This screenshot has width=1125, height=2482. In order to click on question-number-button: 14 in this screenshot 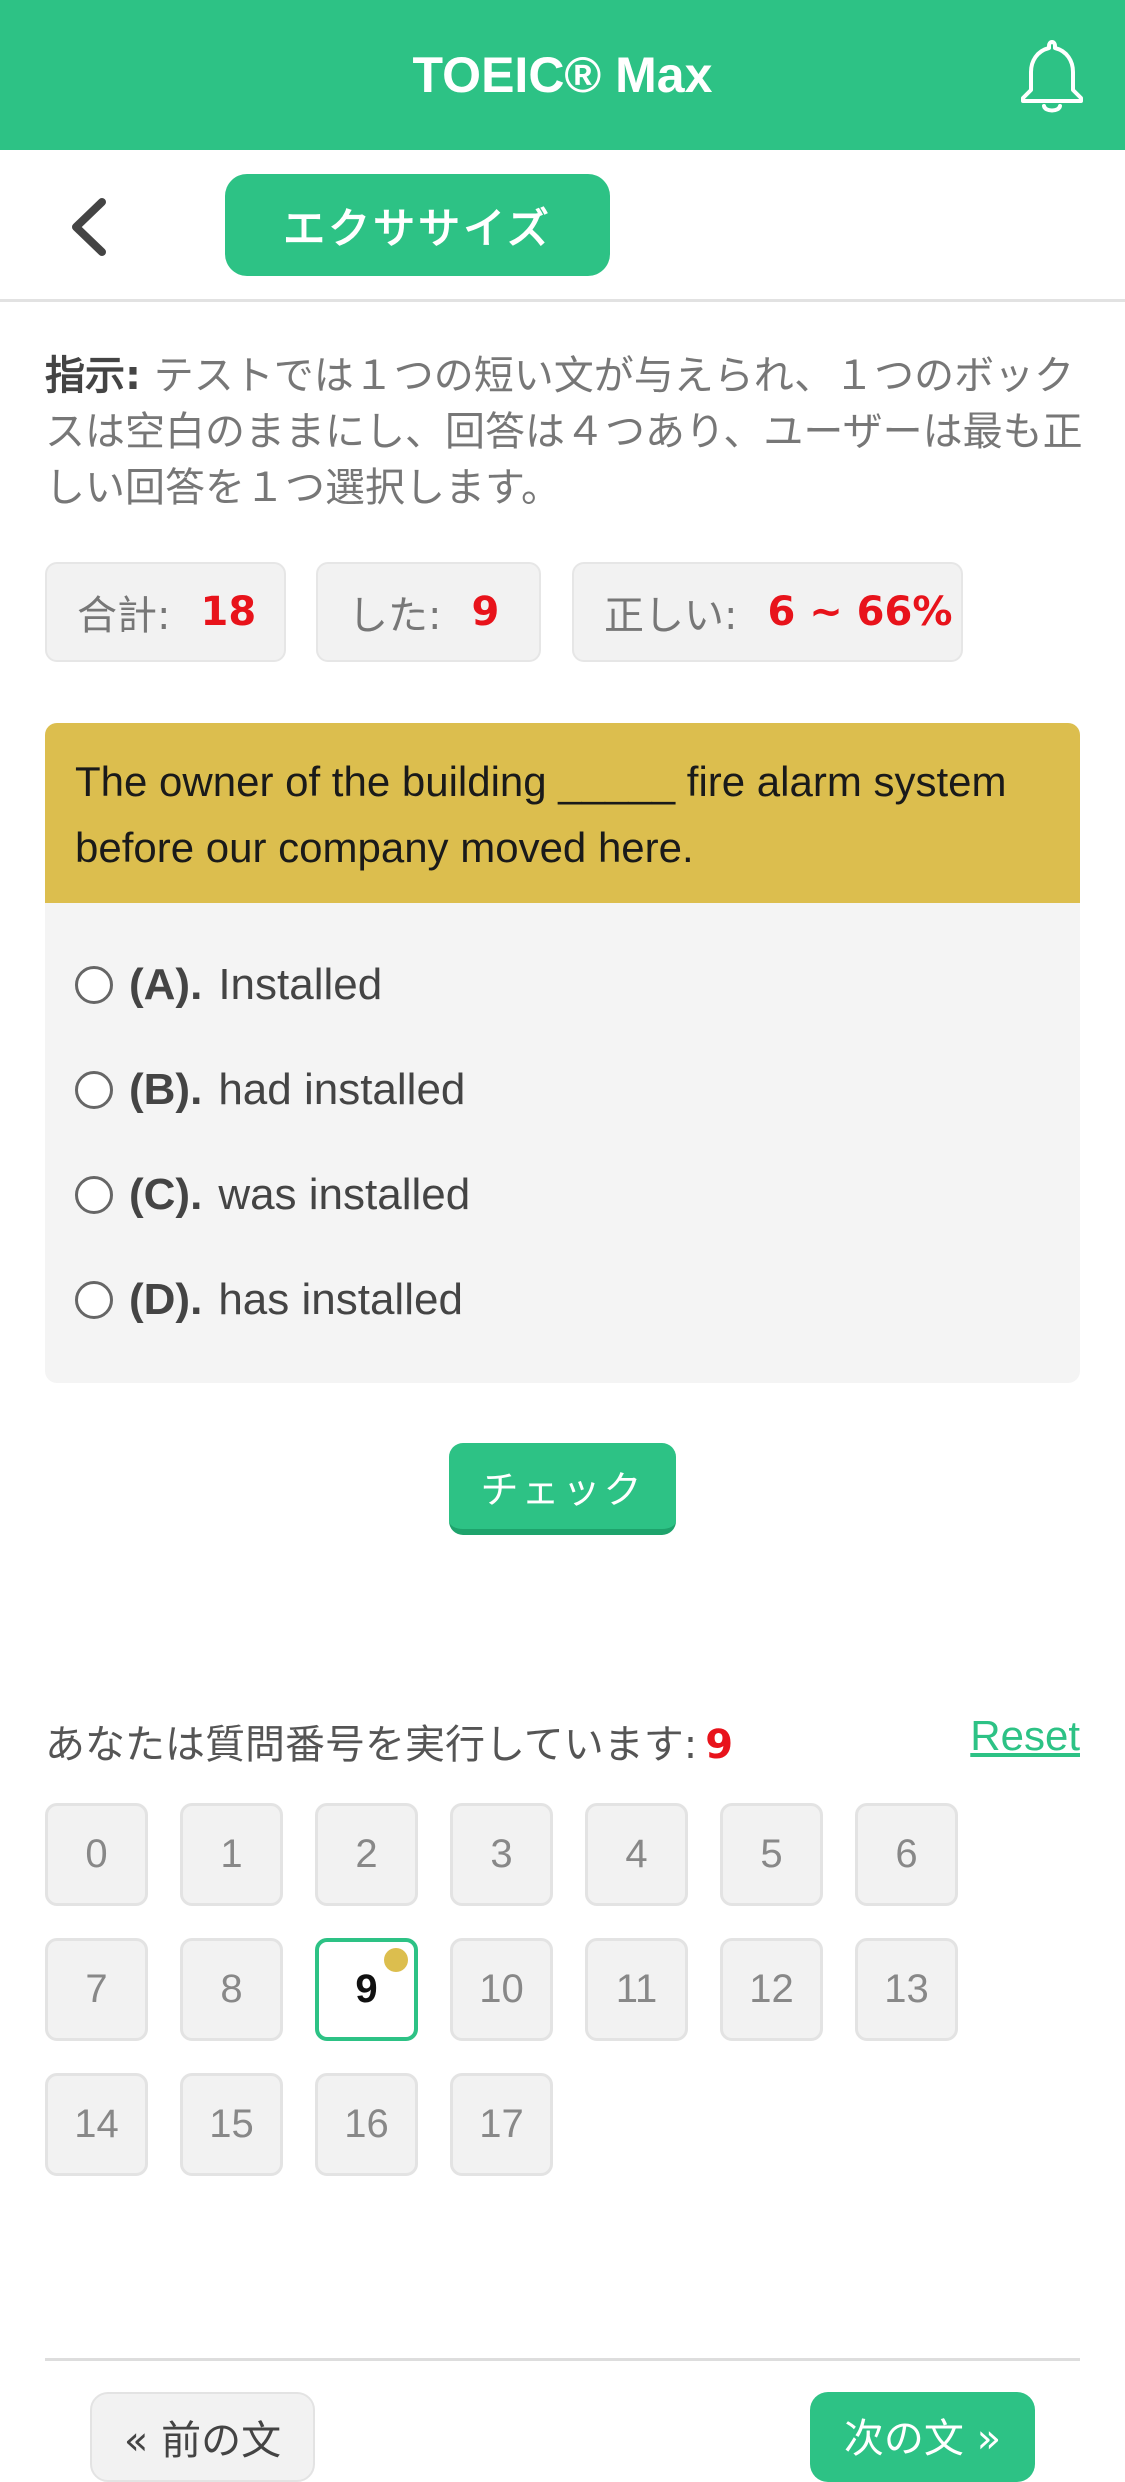, I will do `click(96, 2124)`.